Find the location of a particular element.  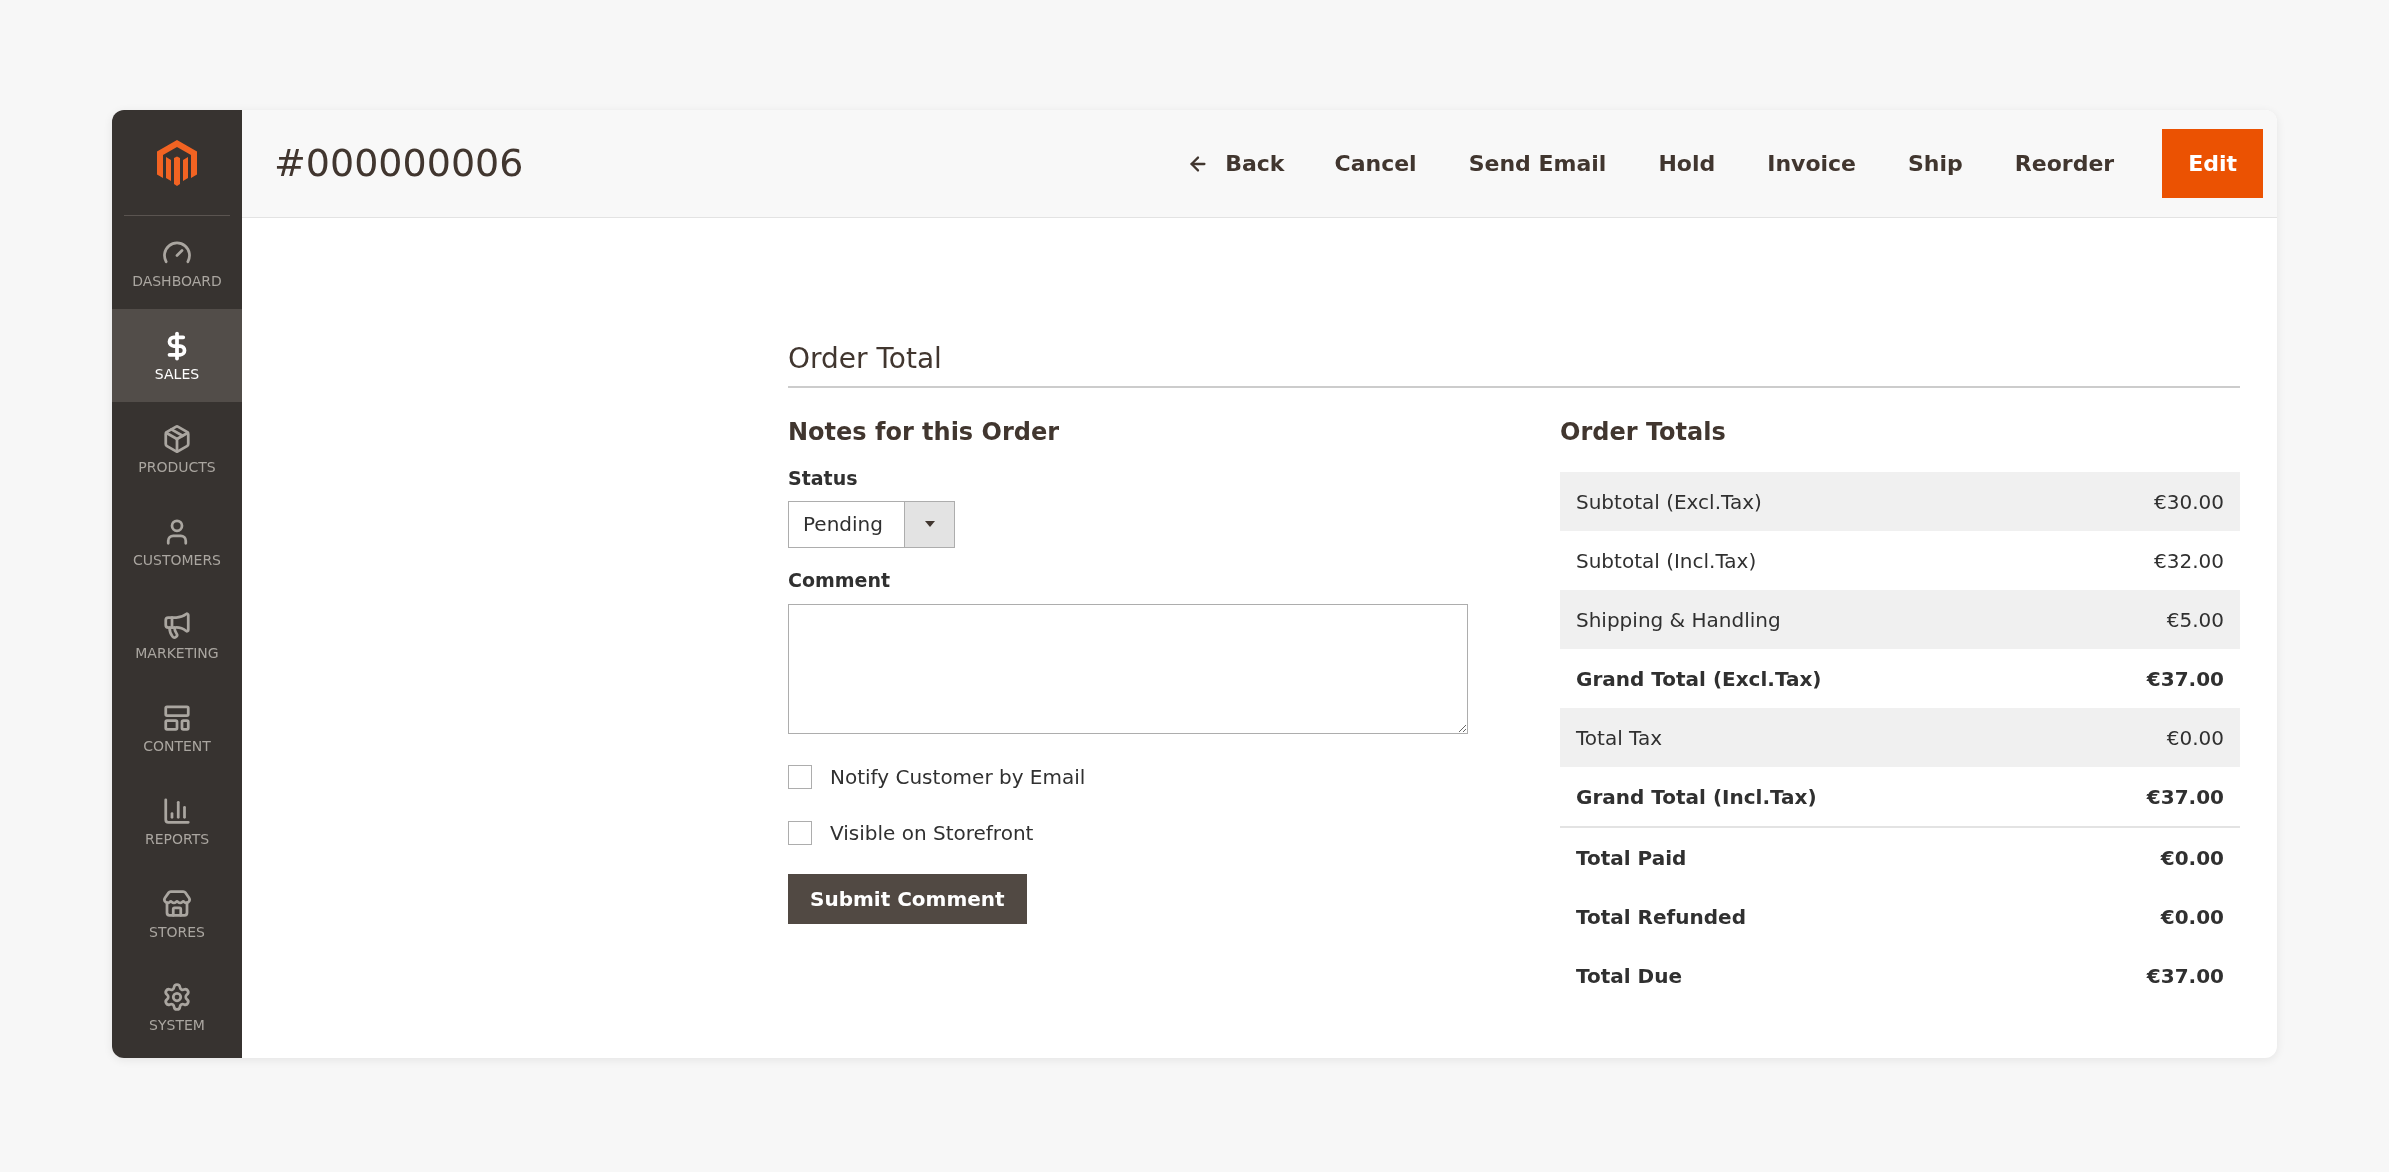

totals-value: €32.00 is located at coordinates (2189, 561).